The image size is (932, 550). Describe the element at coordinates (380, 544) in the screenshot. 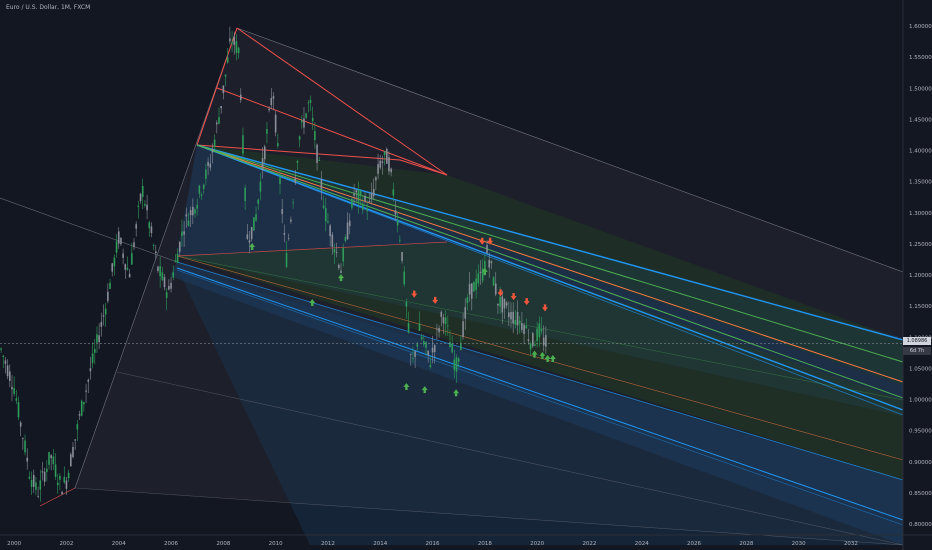

I see `x-tick-label: 2014` at that location.